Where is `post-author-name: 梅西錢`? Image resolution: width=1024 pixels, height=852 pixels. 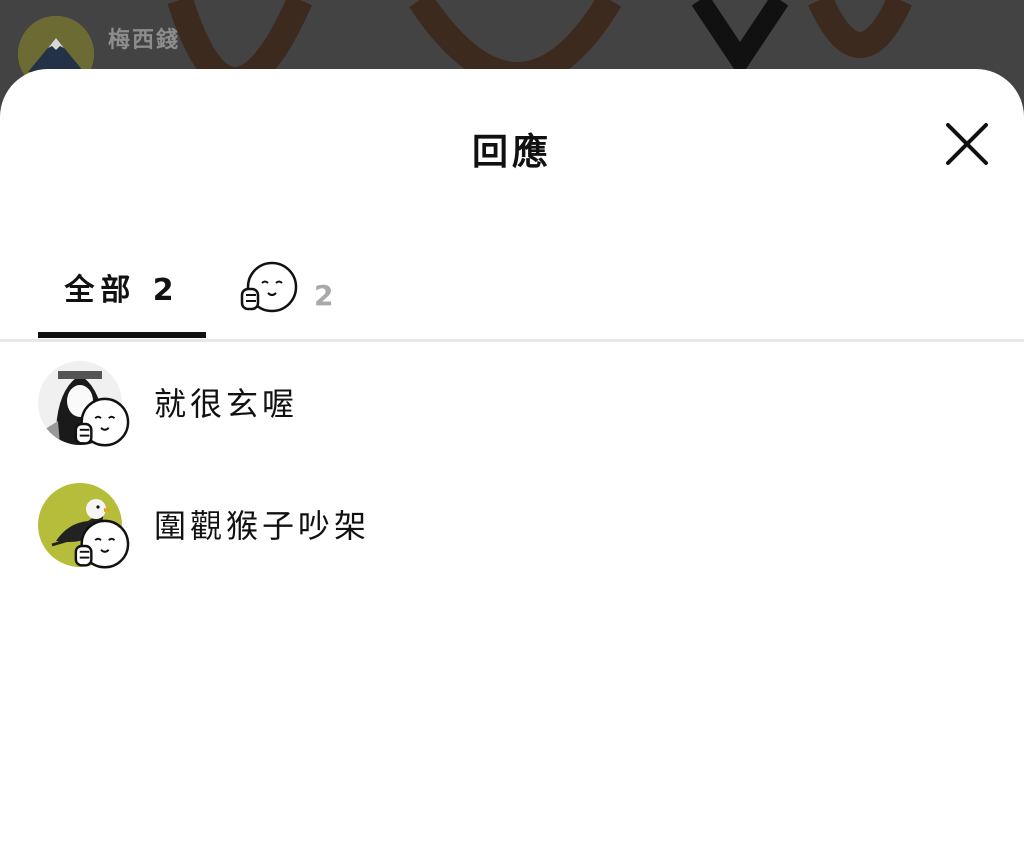 post-author-name: 梅西錢 is located at coordinates (144, 40).